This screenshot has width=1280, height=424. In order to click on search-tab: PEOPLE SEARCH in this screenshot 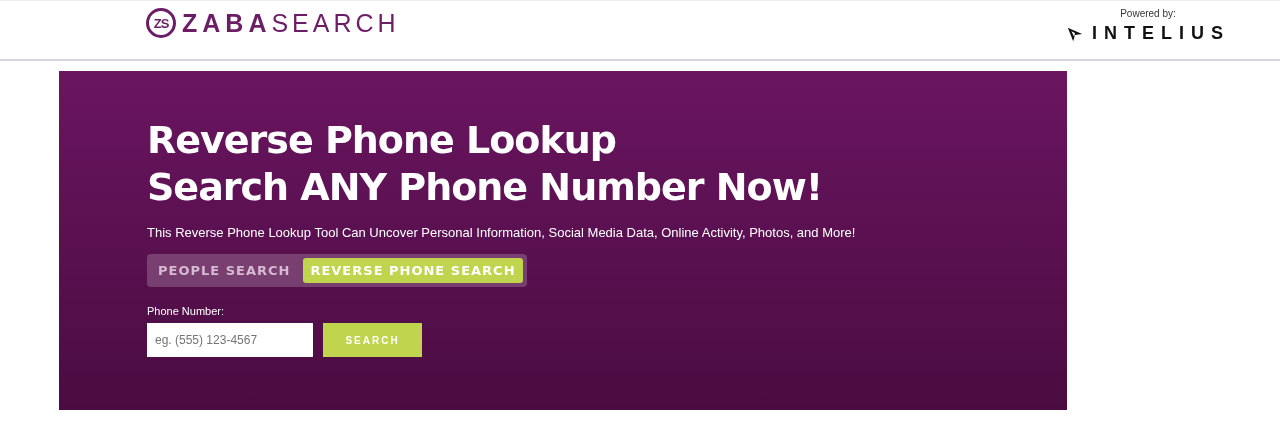, I will do `click(224, 270)`.